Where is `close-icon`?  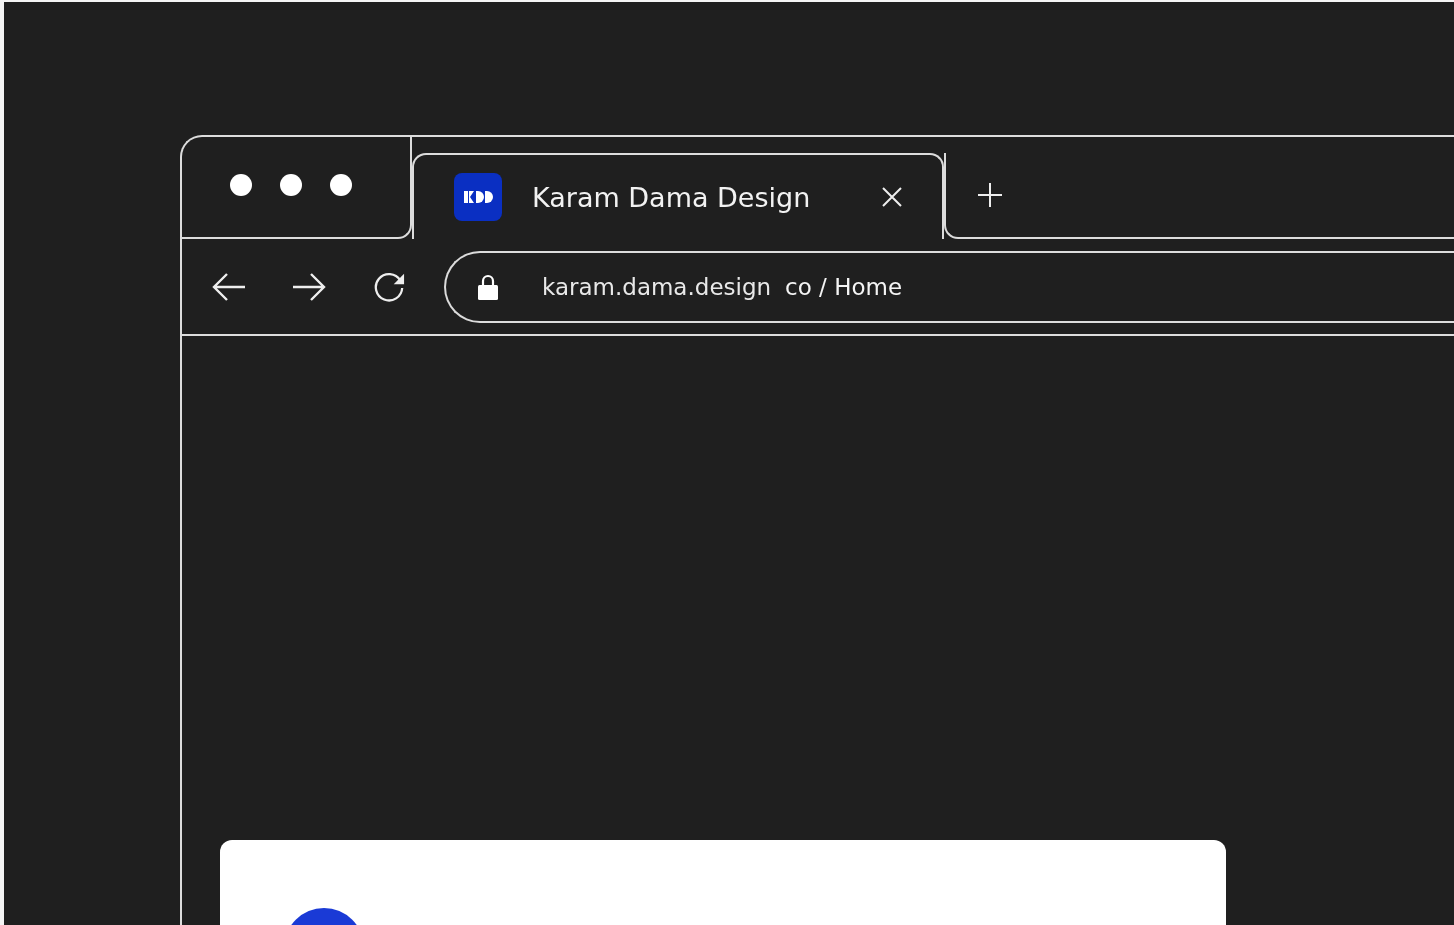
close-icon is located at coordinates (892, 197).